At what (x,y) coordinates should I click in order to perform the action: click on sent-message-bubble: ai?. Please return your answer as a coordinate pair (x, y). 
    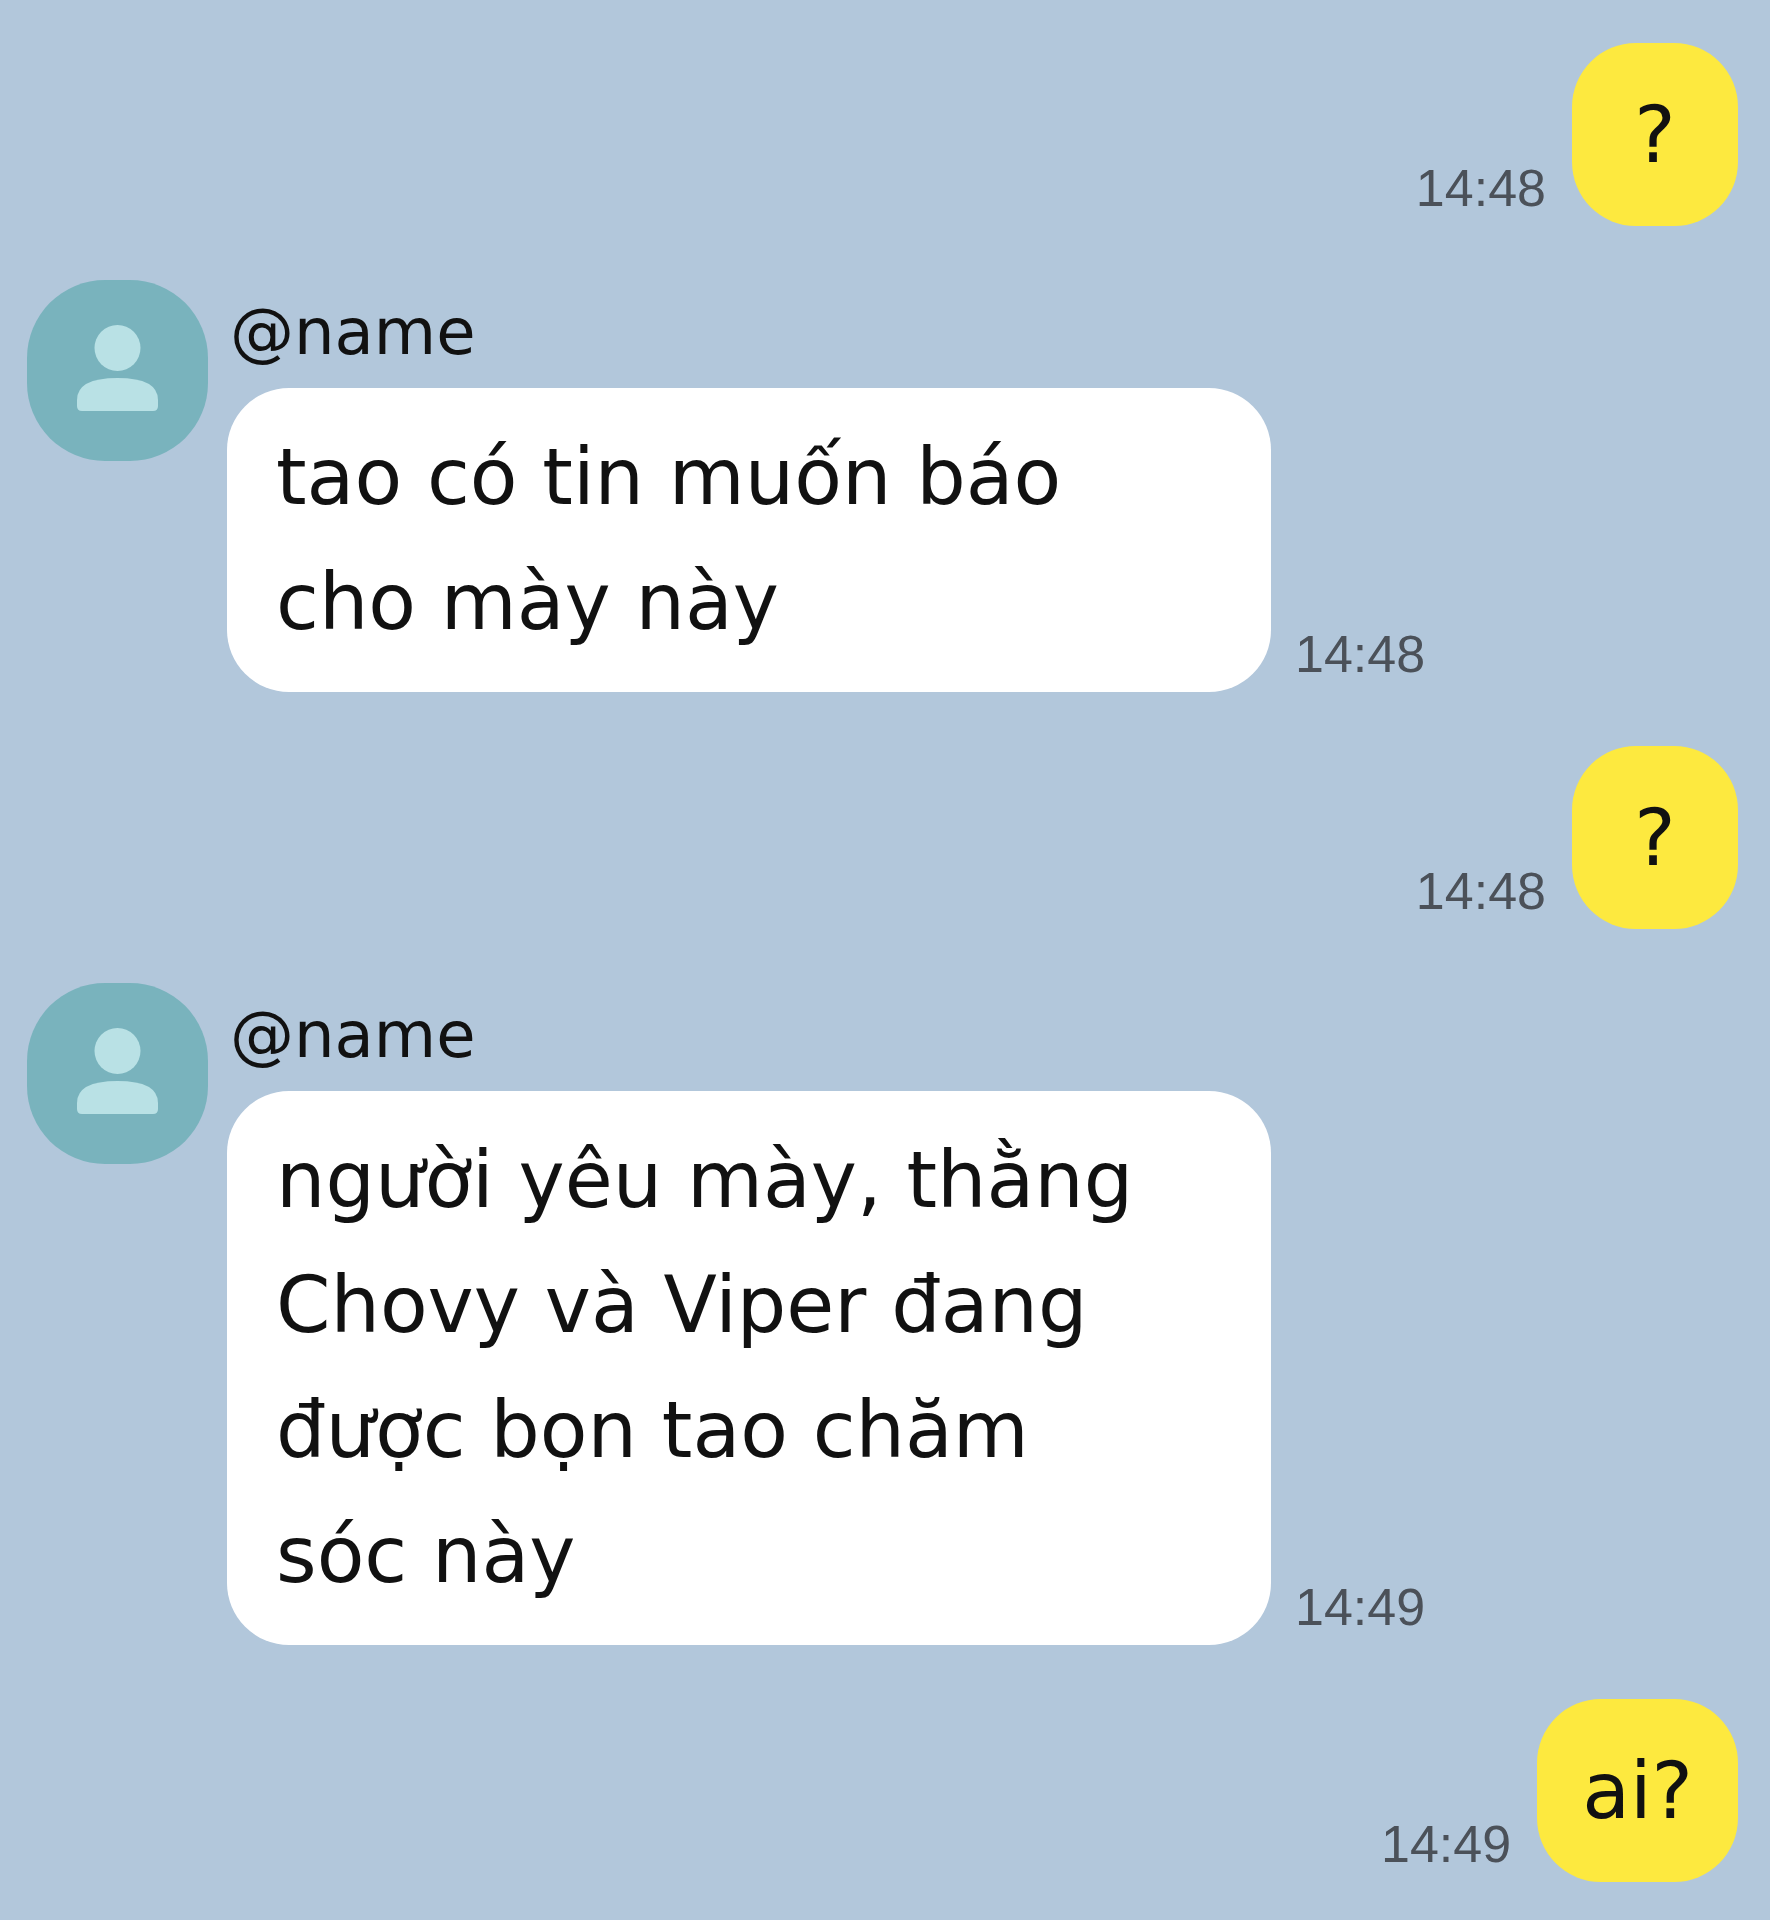
    Looking at the image, I should click on (1637, 1790).